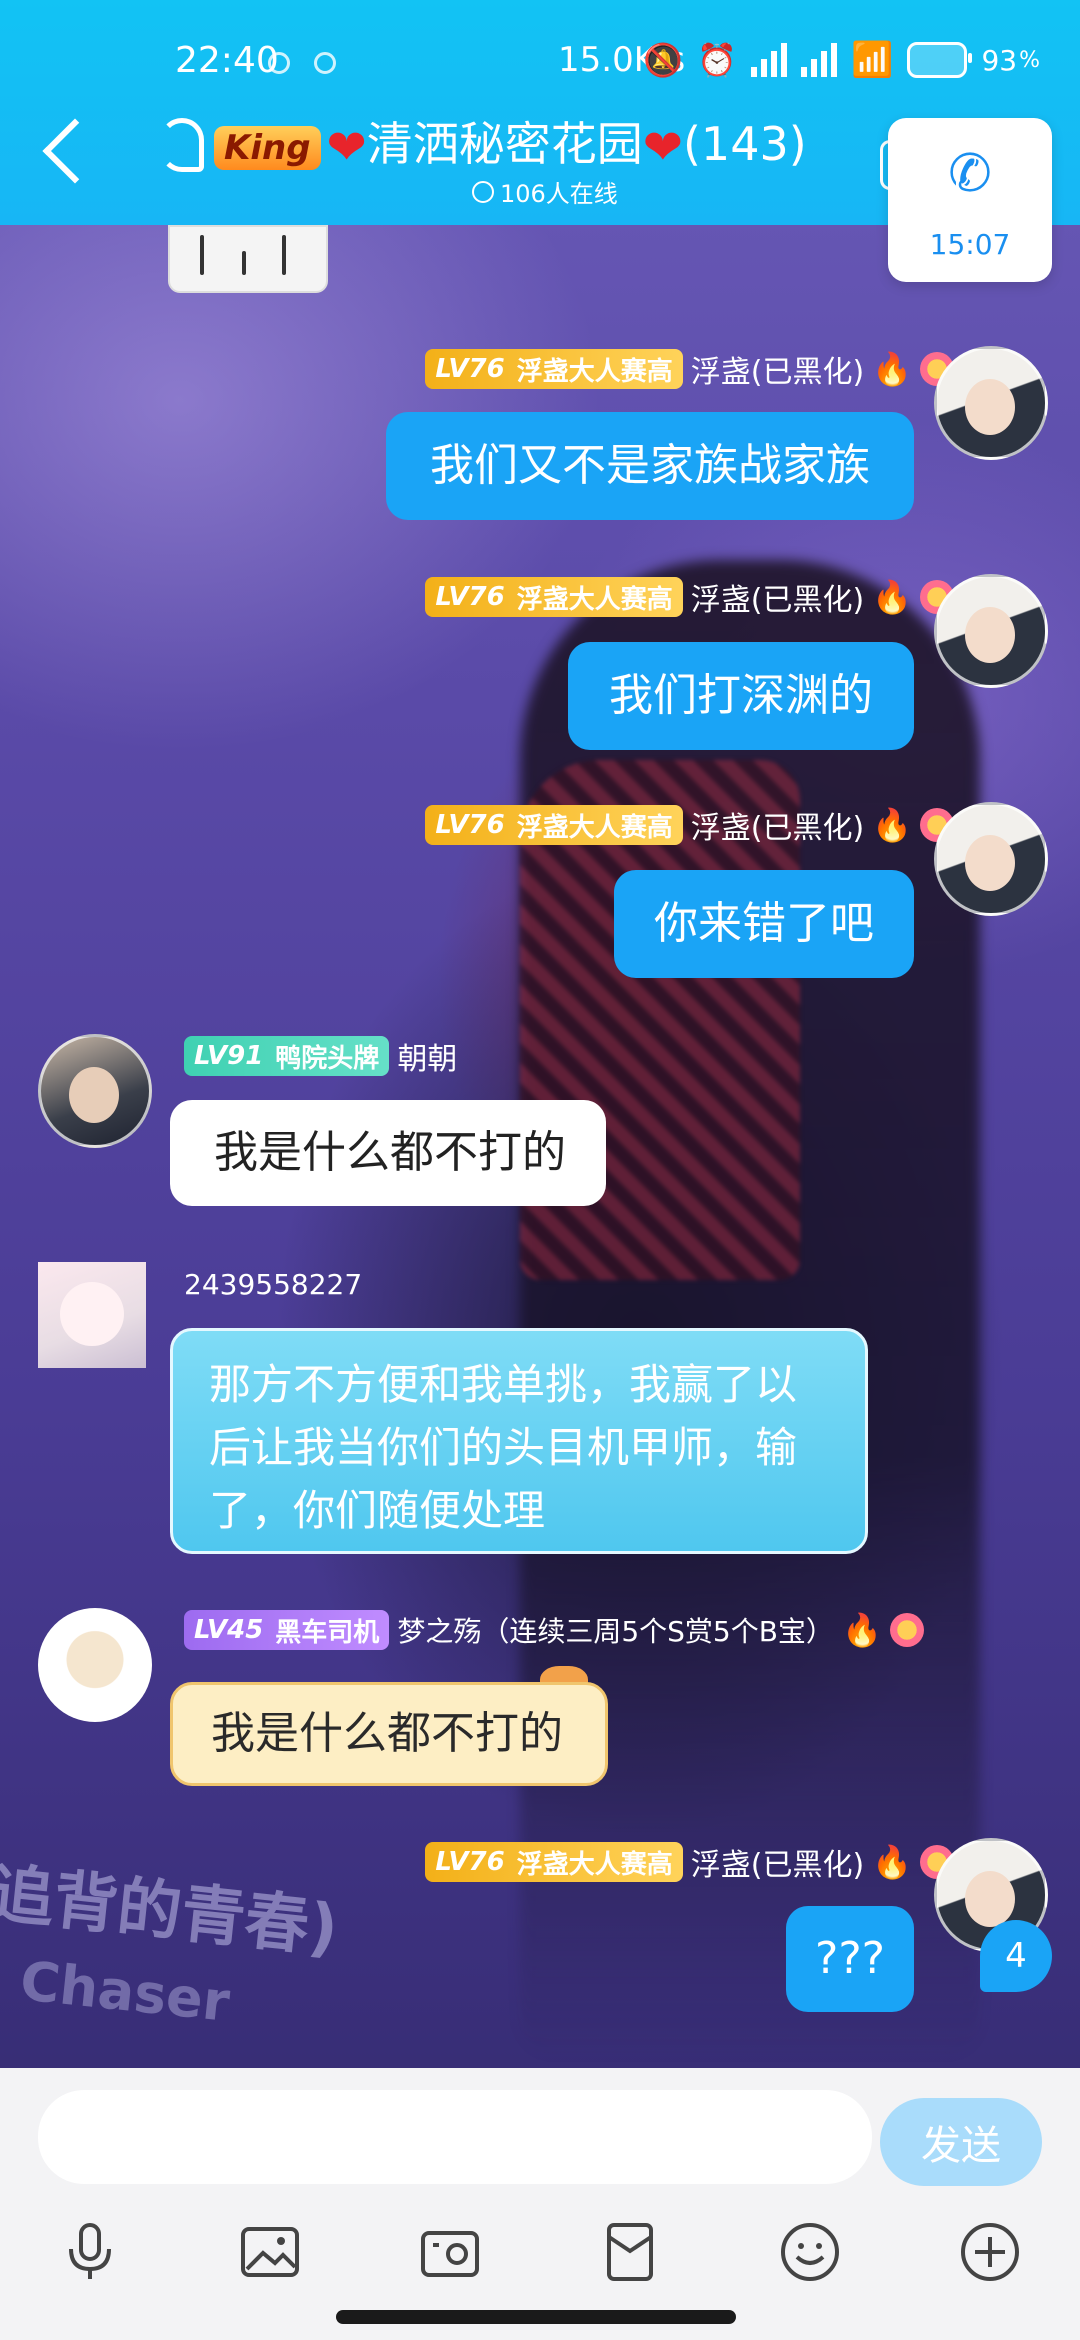 Image resolution: width=1080 pixels, height=2340 pixels. I want to click on level-title: 鸭院头牌, so click(327, 1058).